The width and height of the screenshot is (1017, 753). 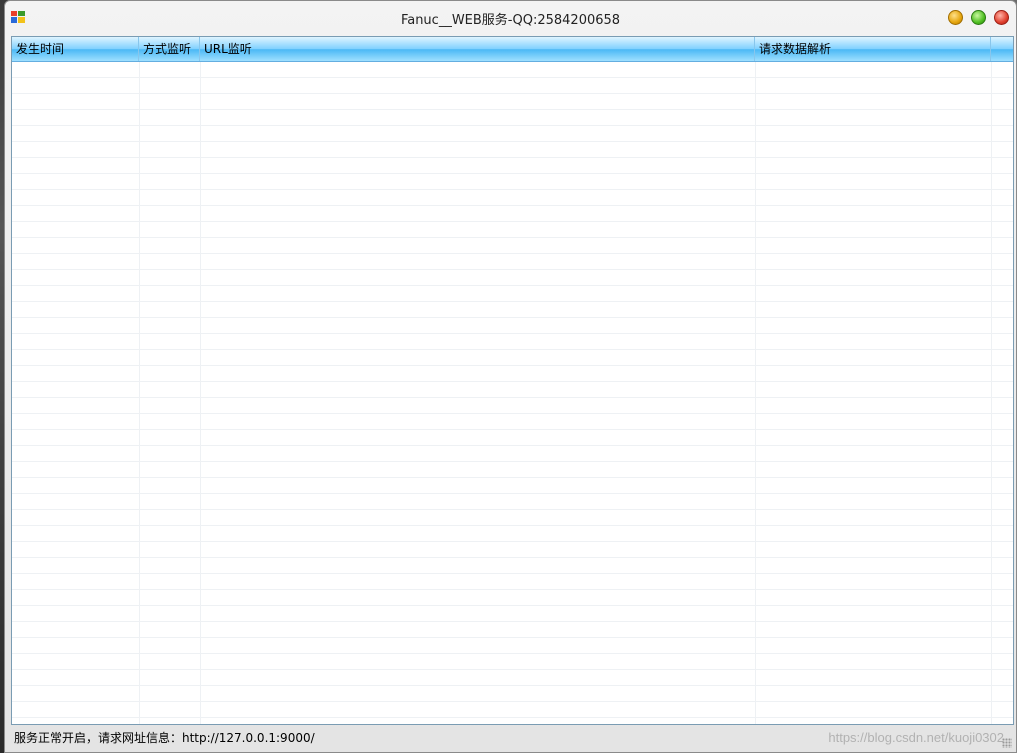 I want to click on list-header: 发生时间 方式监听 URL监听 请求数据解析, so click(x=512, y=49).